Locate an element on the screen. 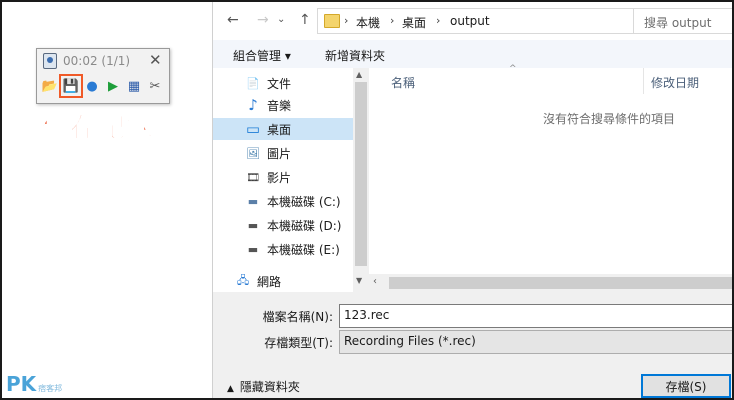 This screenshot has height=400, width=734. nav-item-drive-c: ▬ 本機磁碟 (C:) is located at coordinates (283, 201).